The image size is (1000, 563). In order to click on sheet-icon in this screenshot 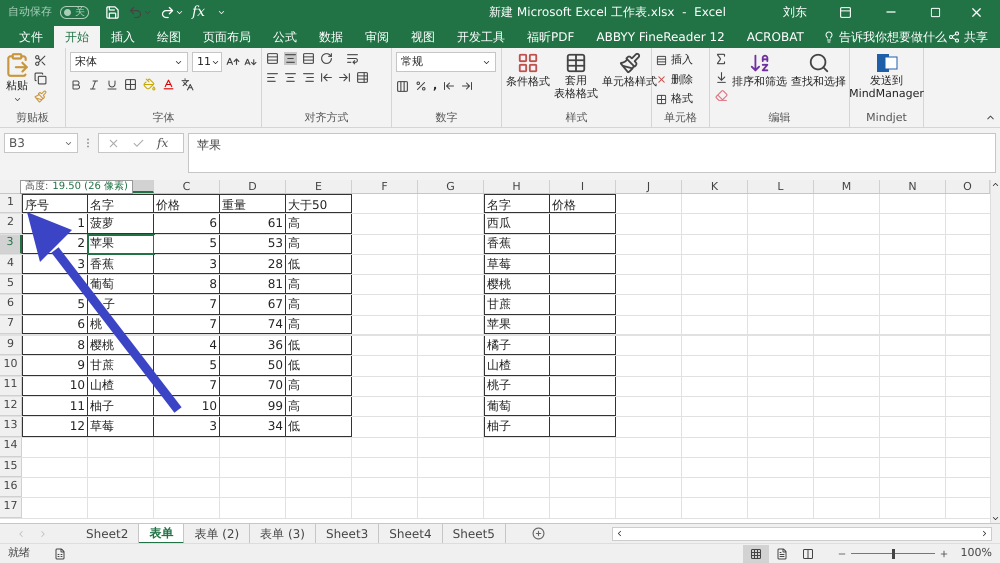, I will do `click(60, 554)`.